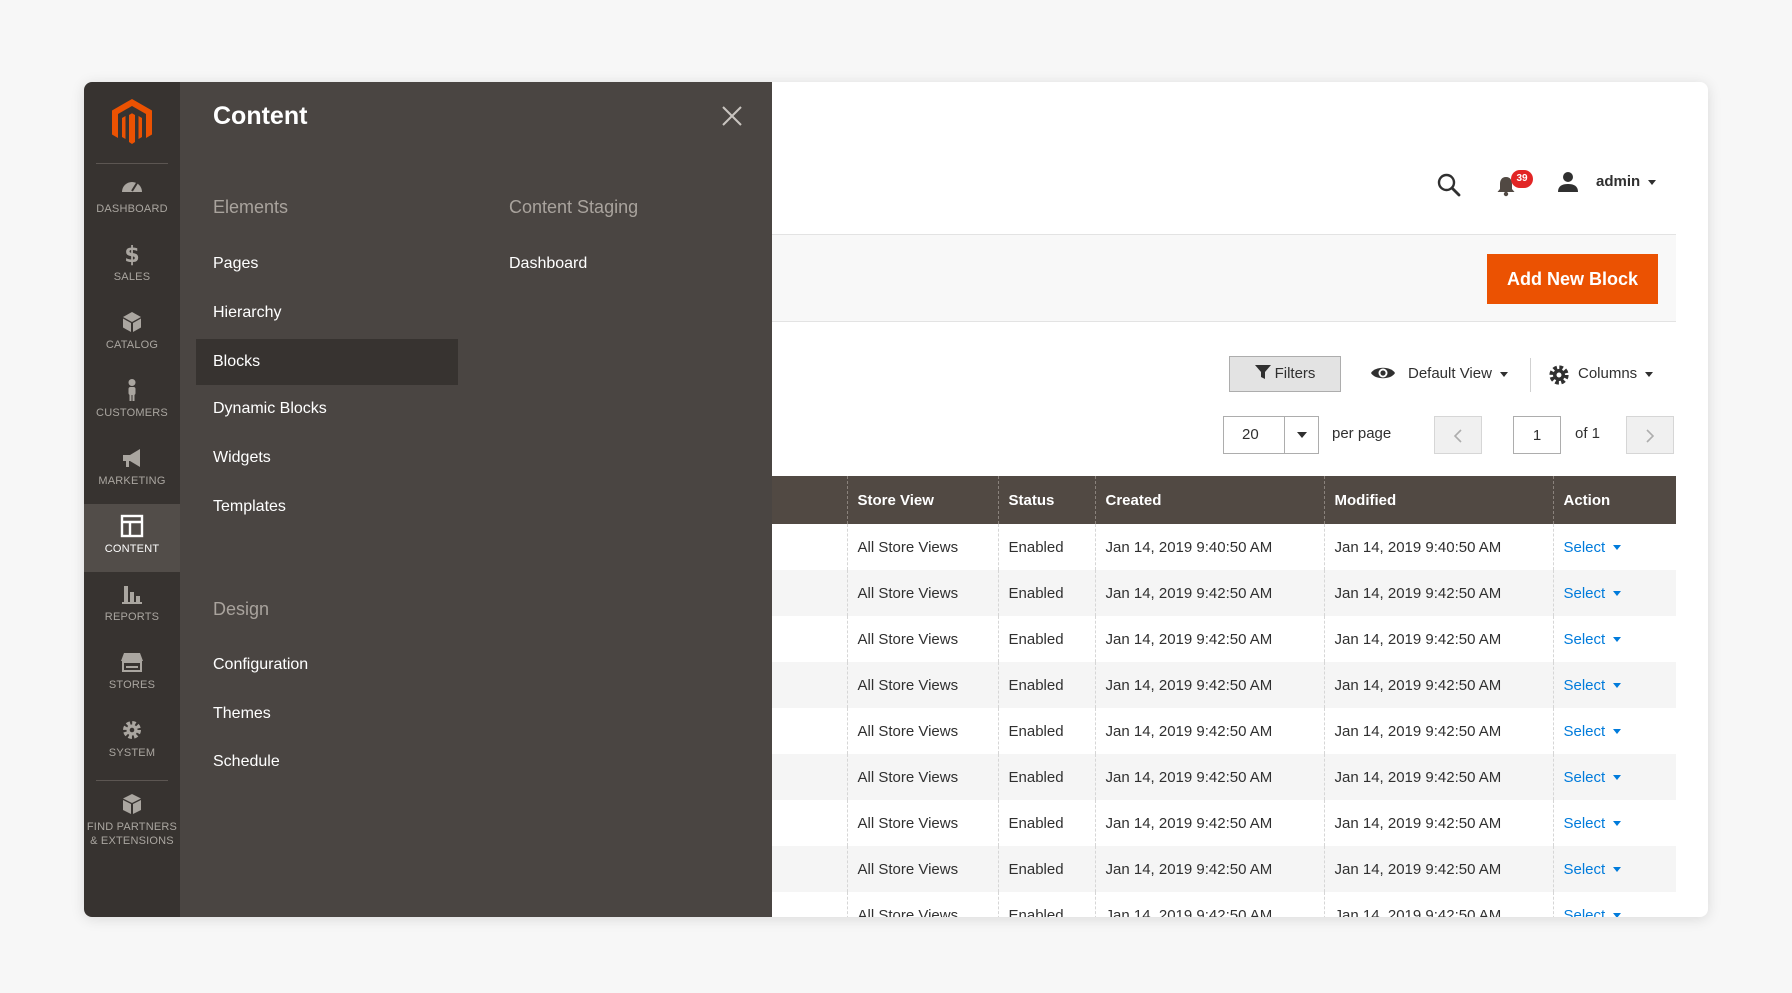 Image resolution: width=1792 pixels, height=993 pixels. I want to click on add-new-block-button: Add New Block, so click(1572, 279).